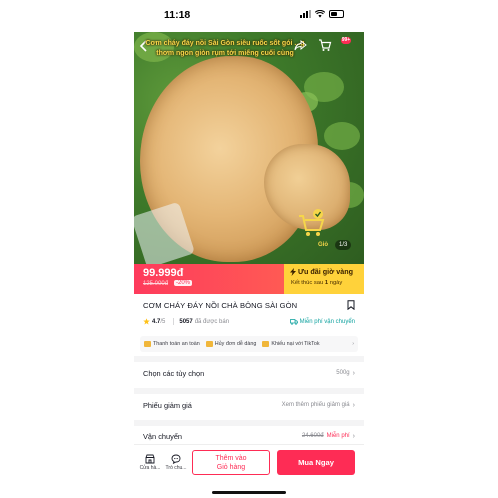 The image size is (498, 498). I want to click on image-caption-line2: thơm ngon giòn rụm tới miếng cuối cùng, so click(225, 53).